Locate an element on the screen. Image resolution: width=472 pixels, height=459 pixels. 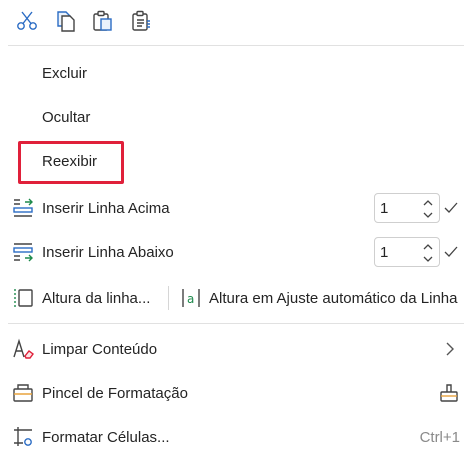
autofit-row-icon: a is located at coordinates (191, 298).